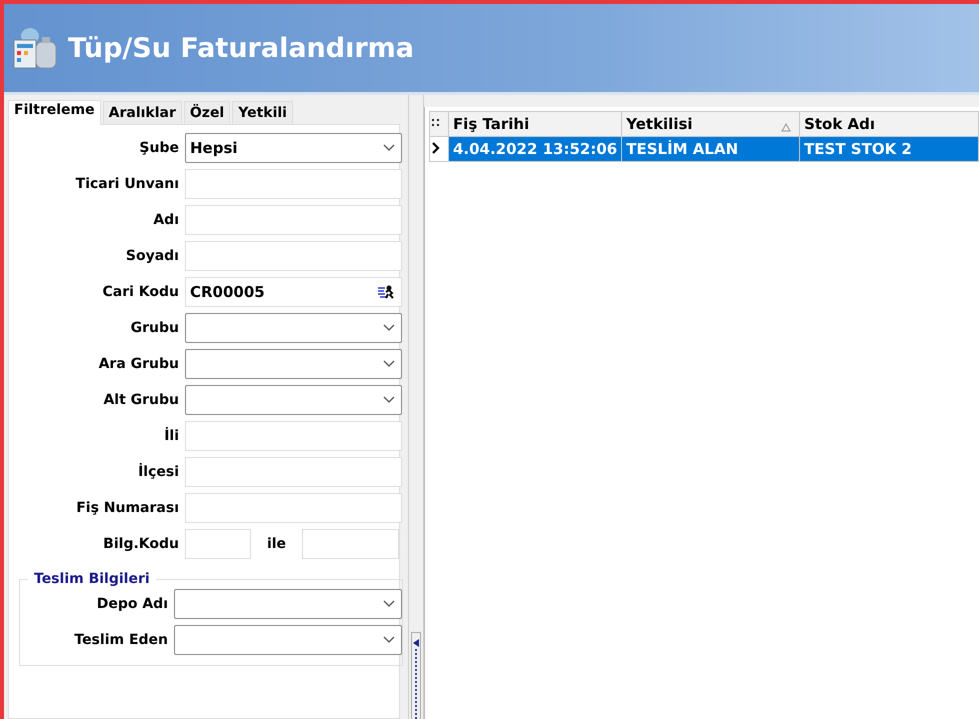 This screenshot has height=719, width=979. Describe the element at coordinates (92, 579) in the screenshot. I see `group-title: Teslim Bilgileri` at that location.